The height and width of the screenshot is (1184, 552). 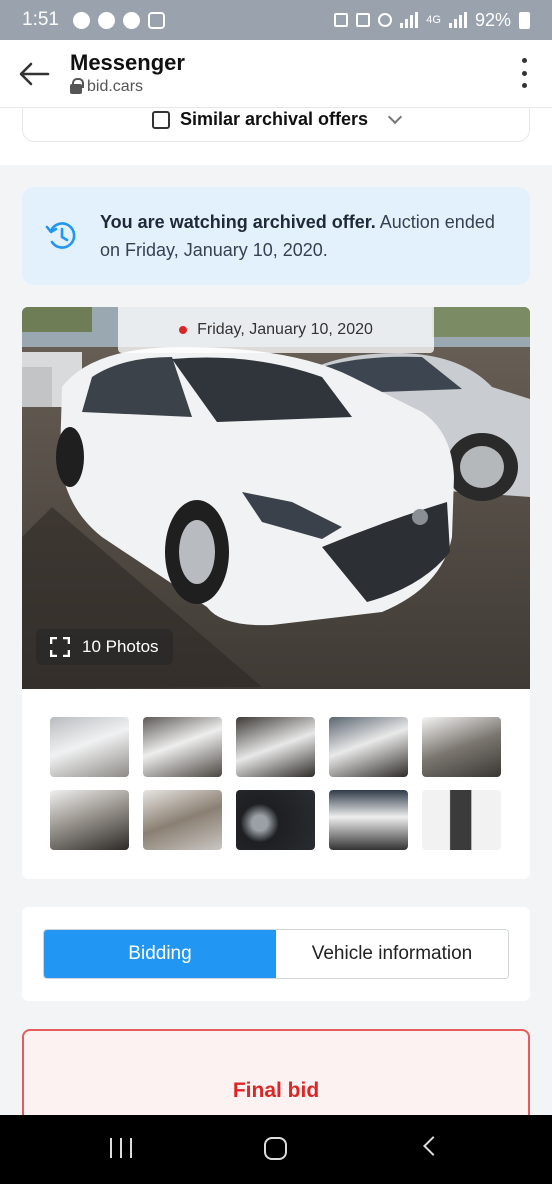 What do you see at coordinates (385, 20) in the screenshot?
I see `alarm-icon` at bounding box center [385, 20].